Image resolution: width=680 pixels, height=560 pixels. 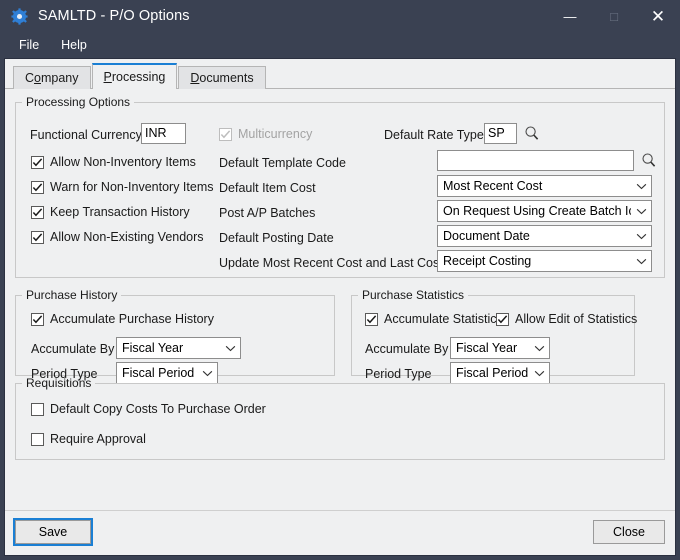 I want to click on default-rate-type-finder-icon, so click(x=532, y=133).